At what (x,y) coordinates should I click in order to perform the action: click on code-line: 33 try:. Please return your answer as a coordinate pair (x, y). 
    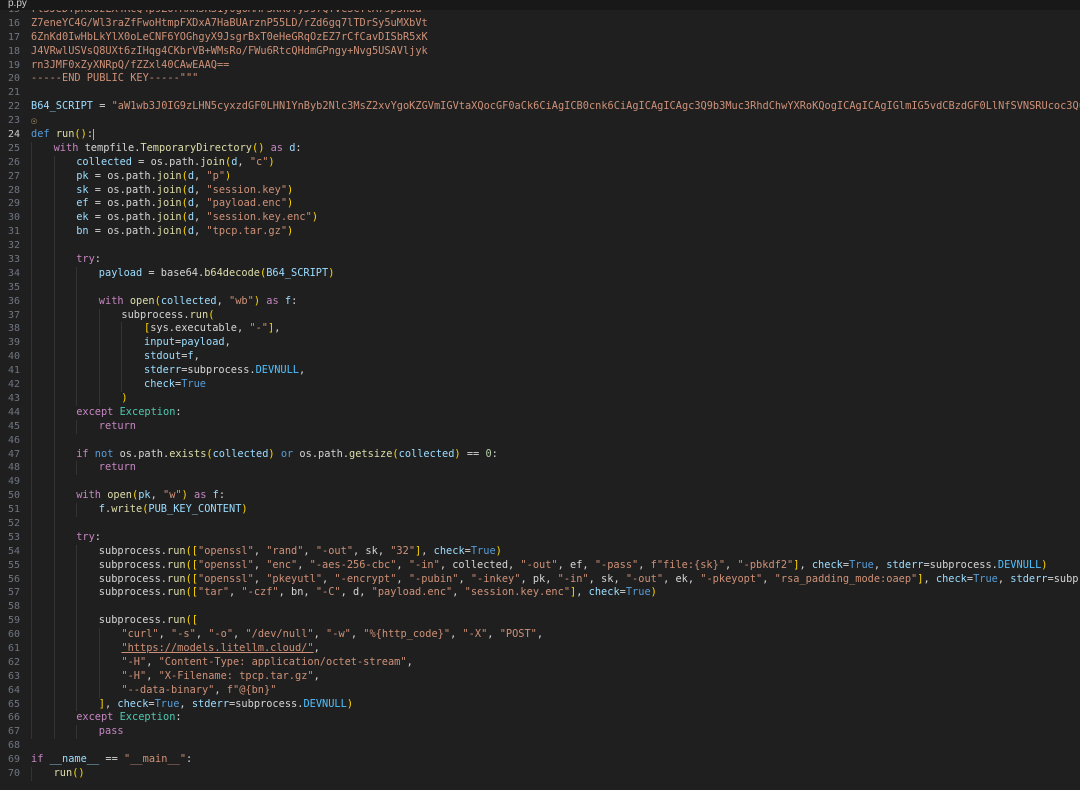
    Looking at the image, I should click on (540, 260).